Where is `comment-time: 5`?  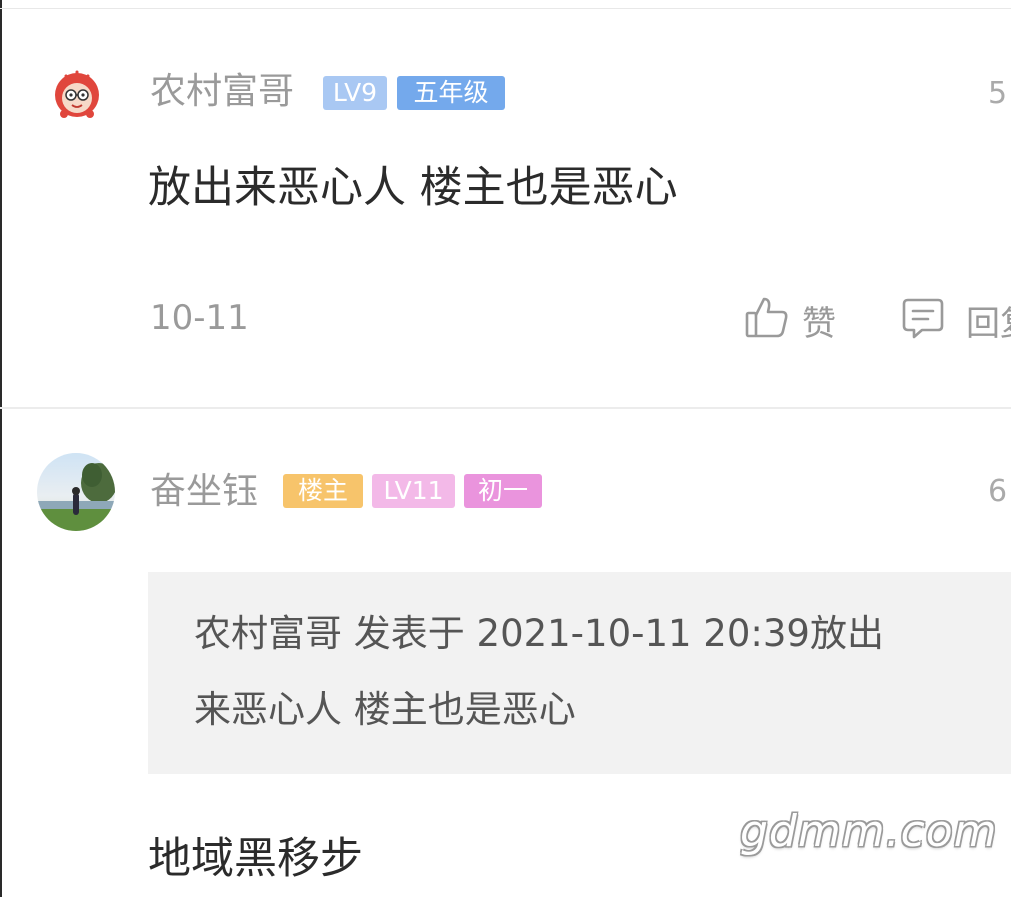
comment-time: 5 is located at coordinates (998, 93).